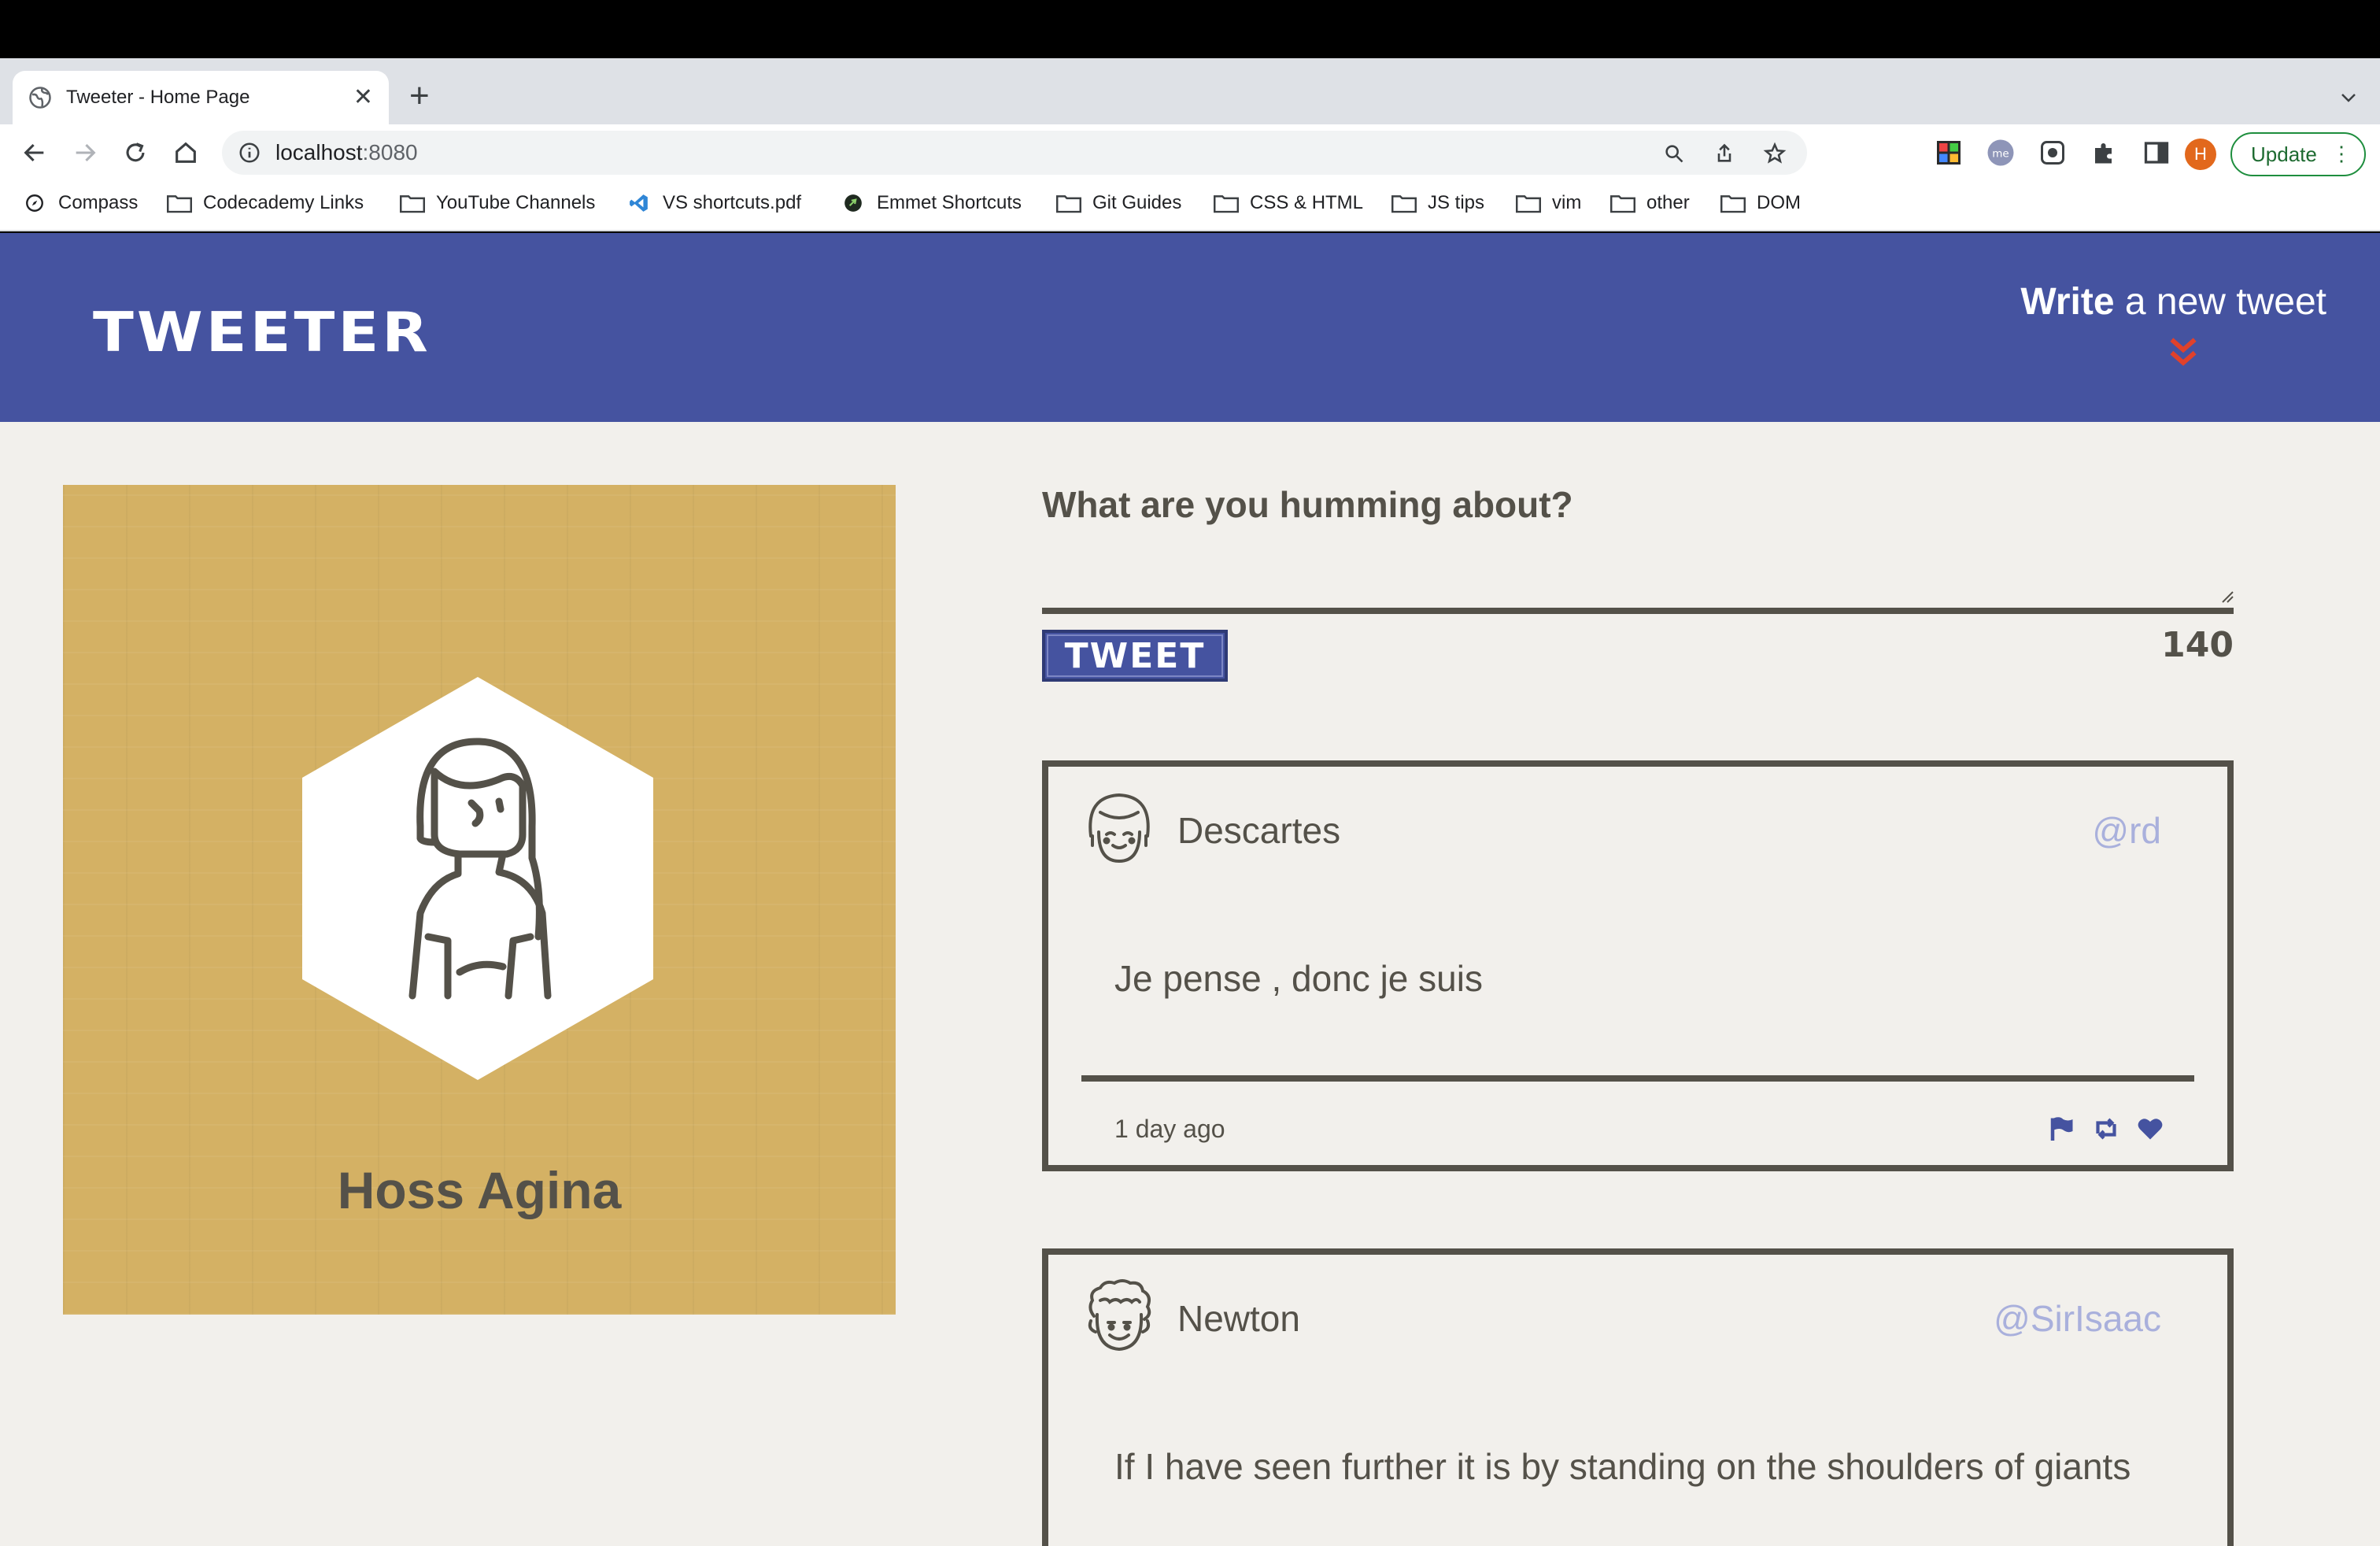  I want to click on tweet-author-handle: @SirIsaac, so click(2077, 1318).